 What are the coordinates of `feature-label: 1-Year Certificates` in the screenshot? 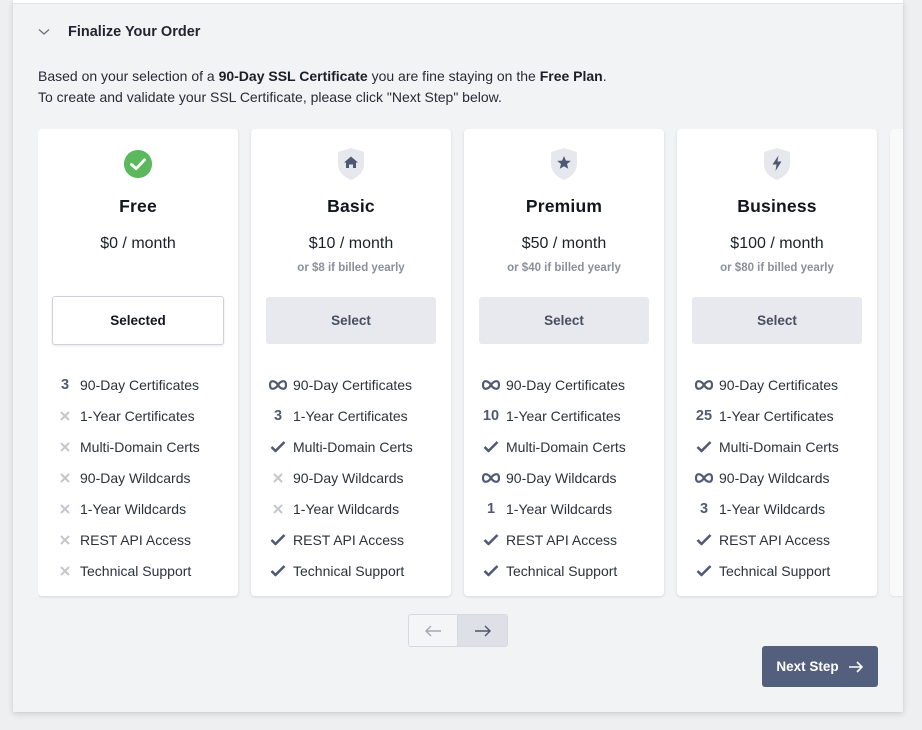 It's located at (137, 415).